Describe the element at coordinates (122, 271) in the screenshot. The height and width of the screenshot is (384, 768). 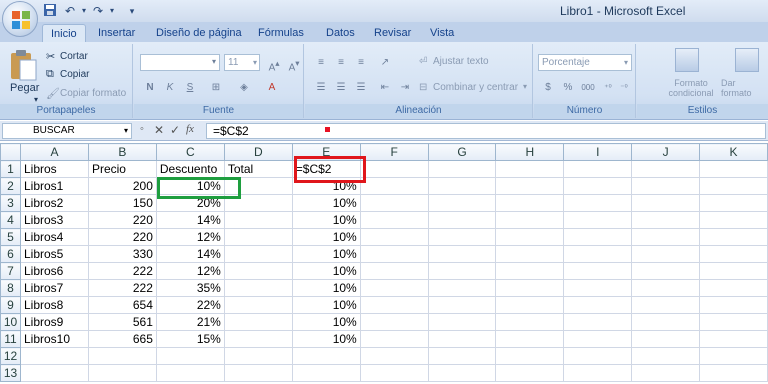
I see `cell-b7: 222` at that location.